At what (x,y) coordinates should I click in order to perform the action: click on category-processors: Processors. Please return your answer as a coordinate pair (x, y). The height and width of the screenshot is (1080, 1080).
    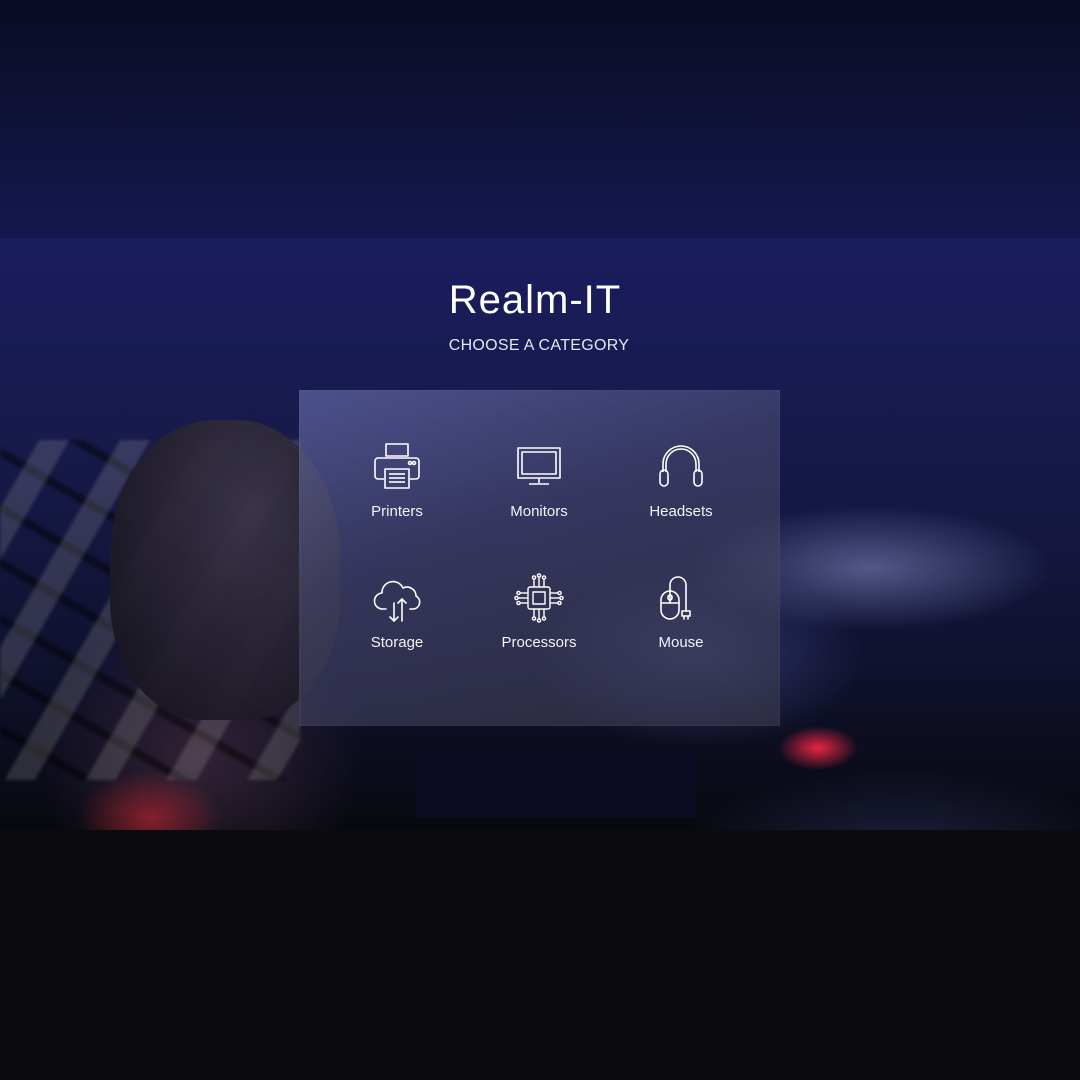
    Looking at the image, I should click on (539, 623).